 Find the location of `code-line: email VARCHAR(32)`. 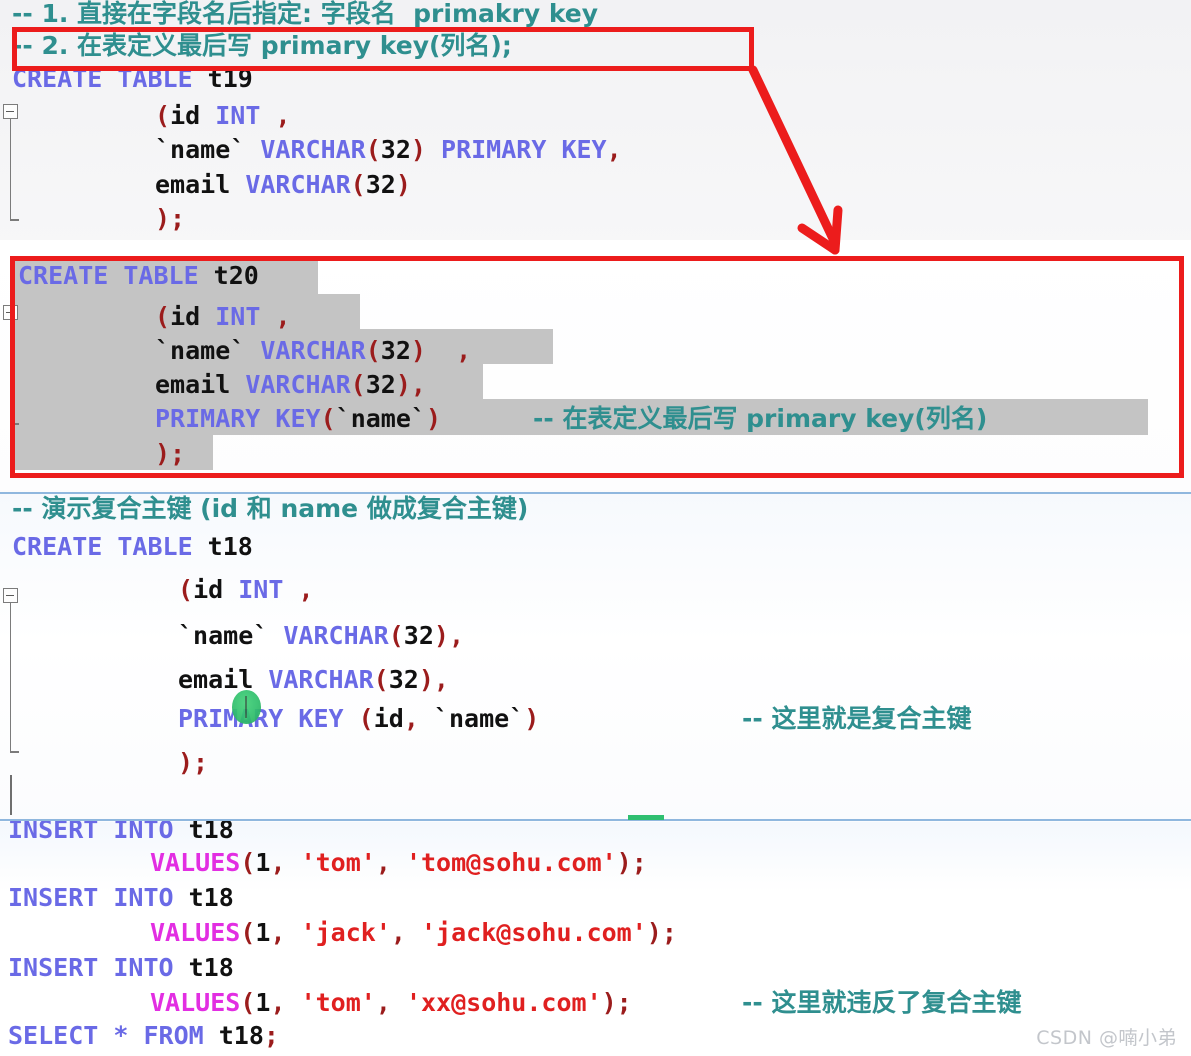

code-line: email VARCHAR(32) is located at coordinates (283, 185).